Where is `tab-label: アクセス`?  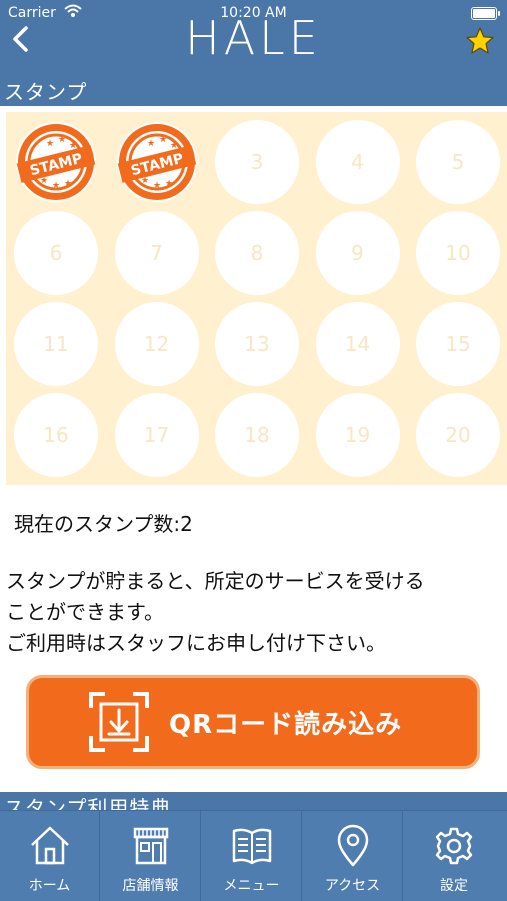 tab-label: アクセス is located at coordinates (352, 886).